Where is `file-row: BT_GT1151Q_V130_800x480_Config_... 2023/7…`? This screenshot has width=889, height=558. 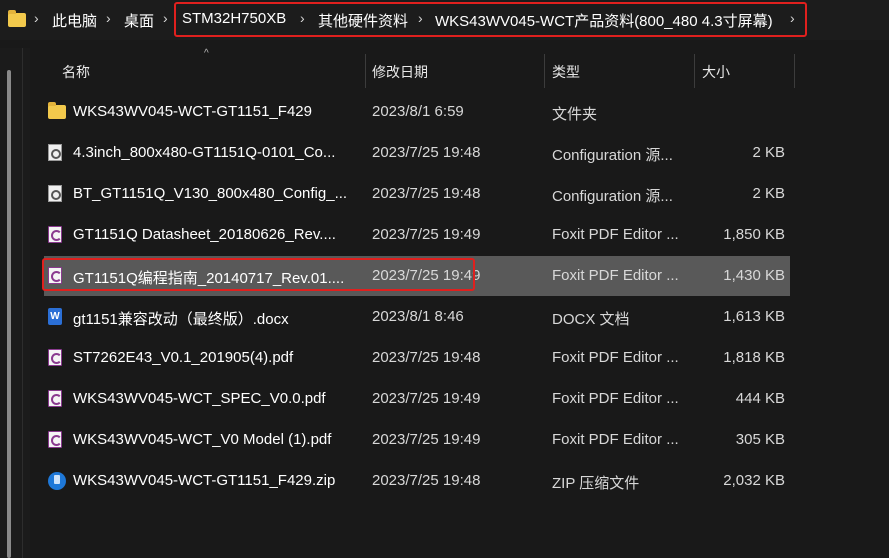
file-row: BT_GT1151Q_V130_800x480_Config_... 2023/7… is located at coordinates (417, 194).